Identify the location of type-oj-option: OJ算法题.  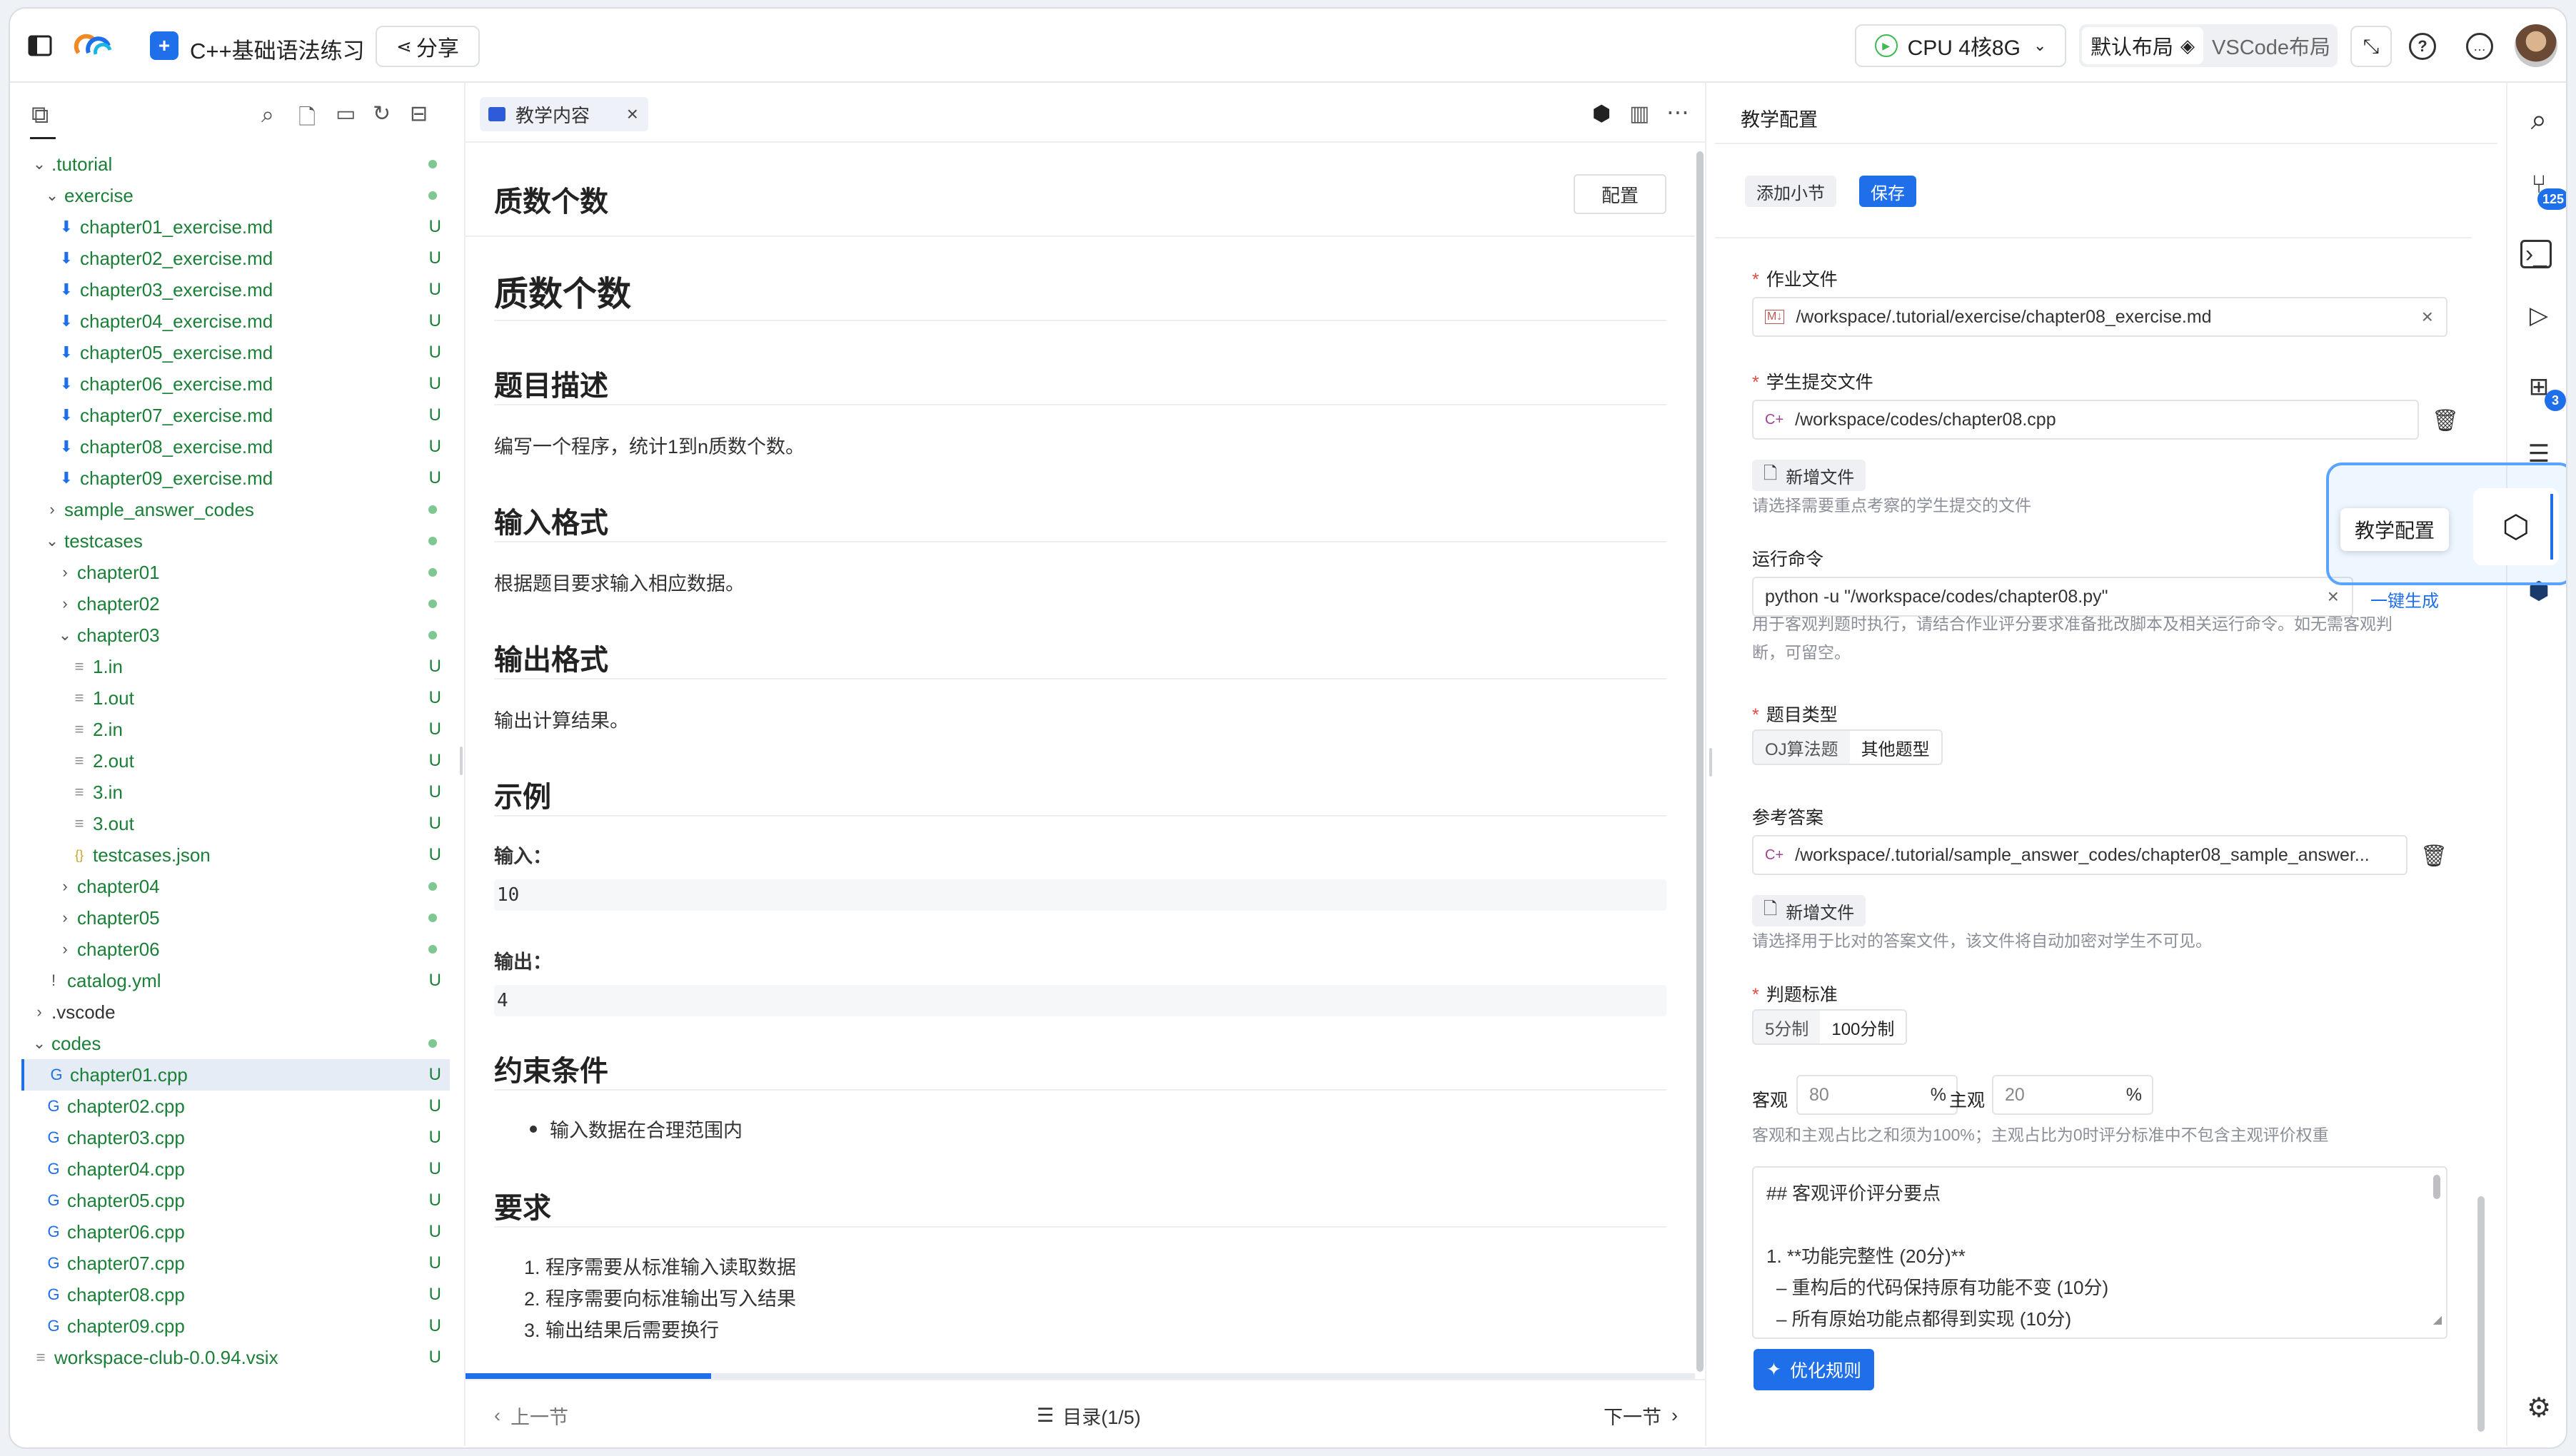
(1802, 747).